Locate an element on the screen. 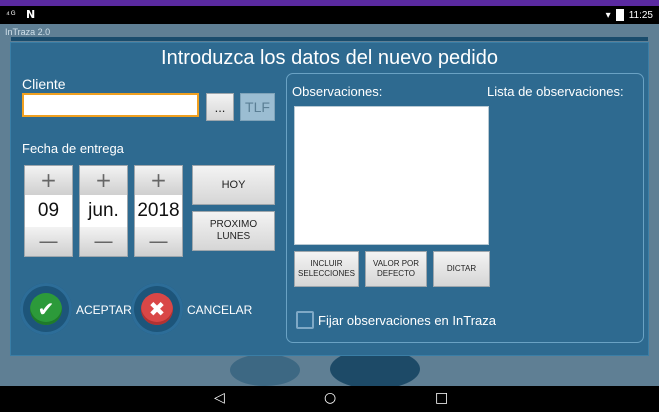  cancelar-label: CANCELAR is located at coordinates (219, 310).